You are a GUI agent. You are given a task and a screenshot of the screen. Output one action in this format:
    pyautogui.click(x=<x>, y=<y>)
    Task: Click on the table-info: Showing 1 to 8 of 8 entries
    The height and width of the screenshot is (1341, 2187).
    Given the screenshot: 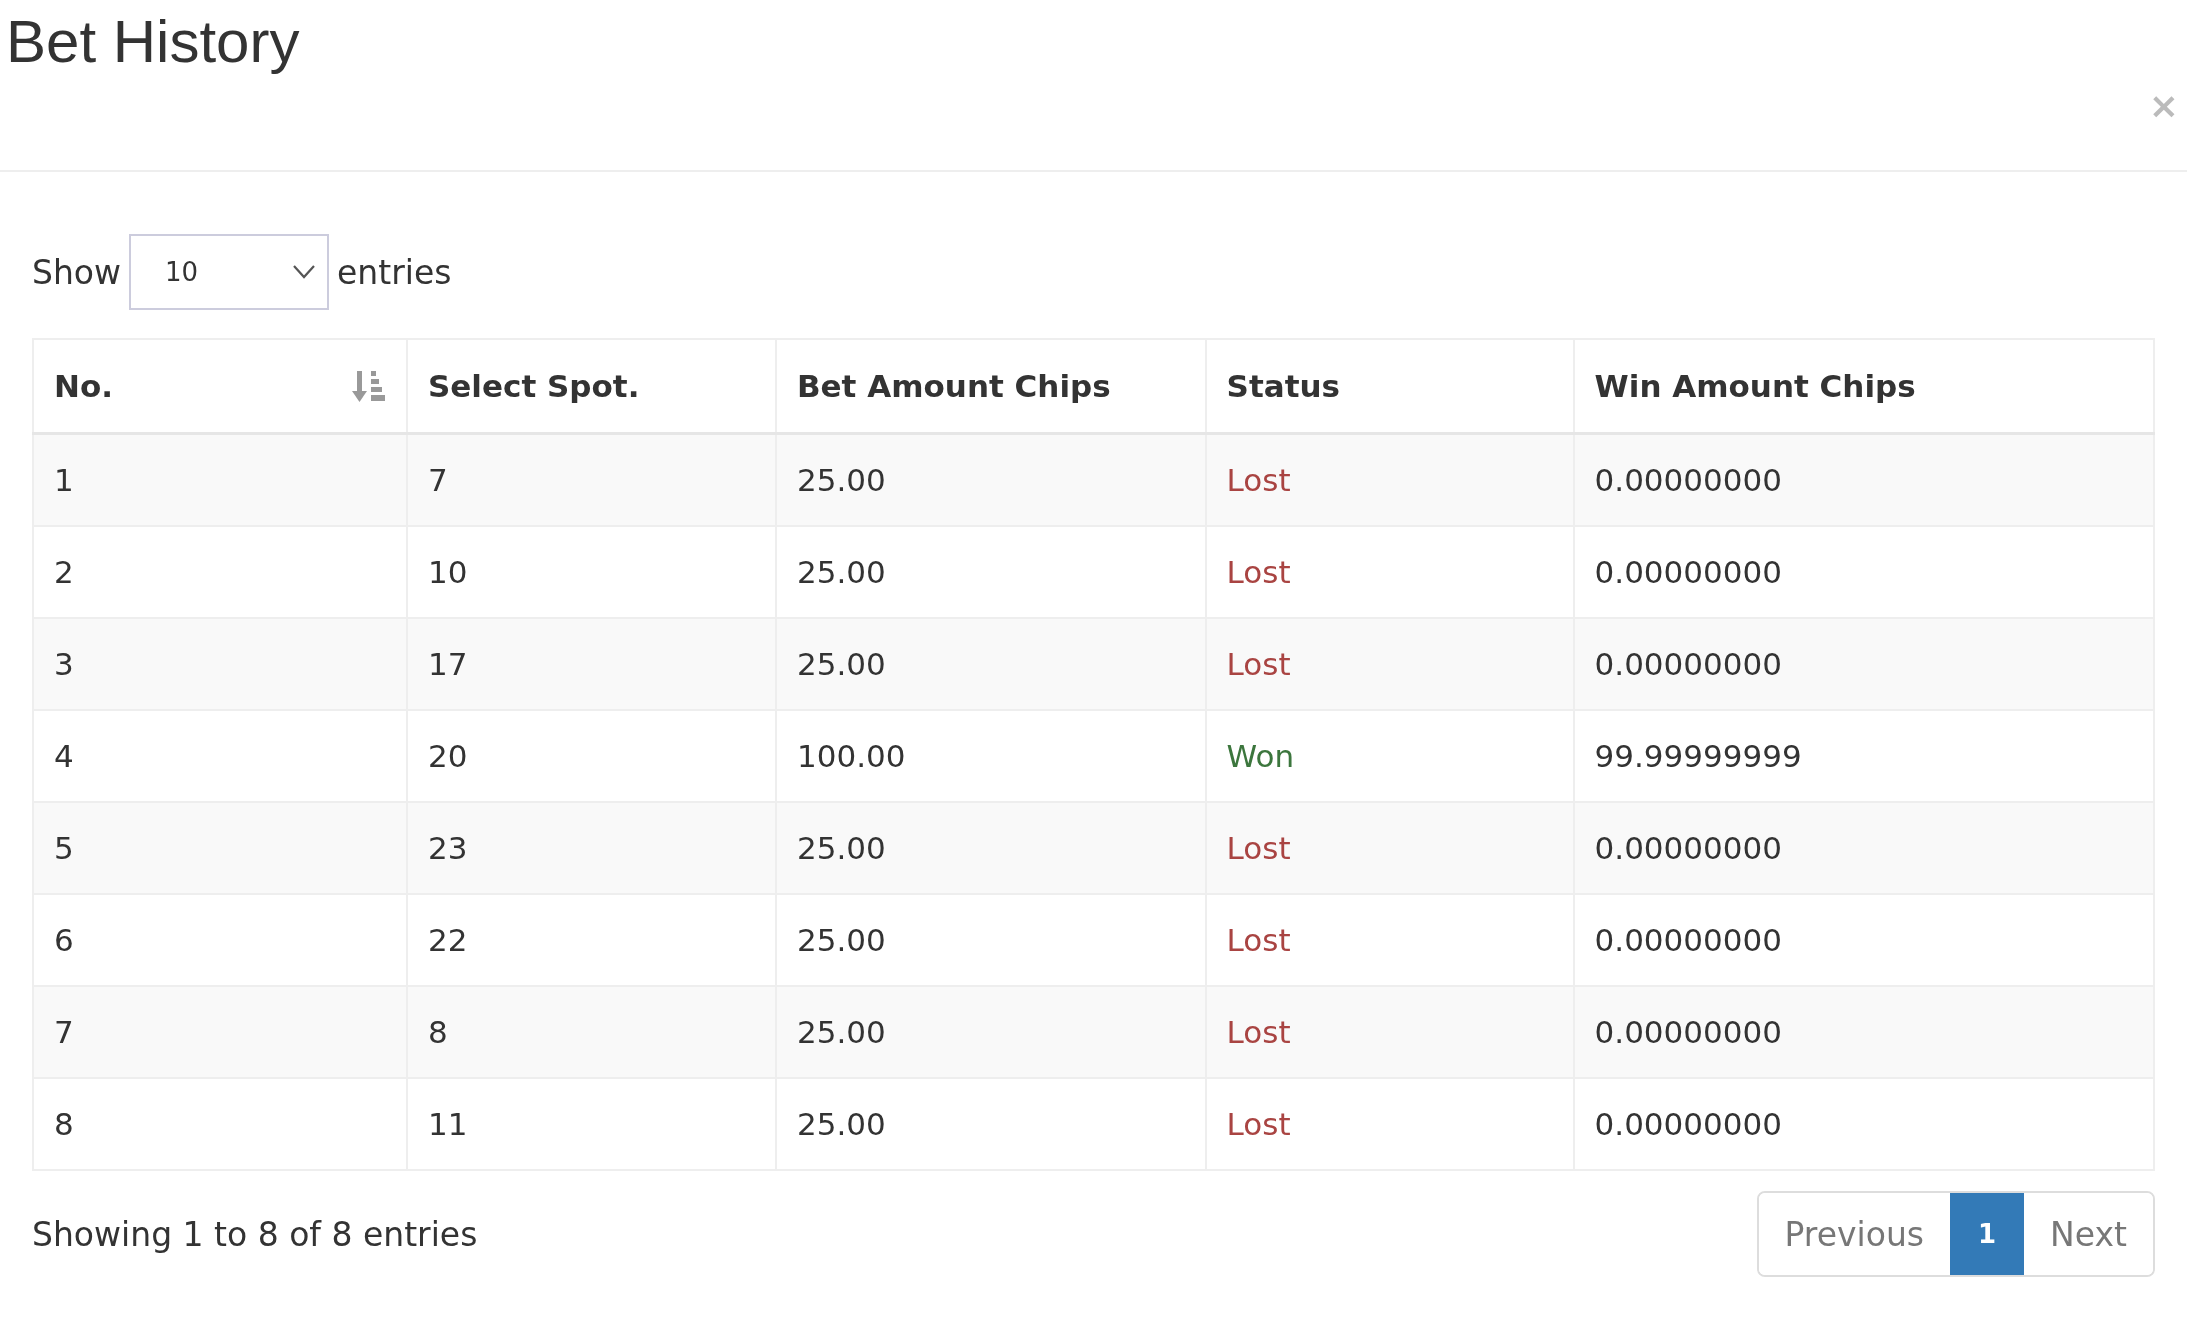 What is the action you would take?
    pyautogui.click(x=255, y=1234)
    